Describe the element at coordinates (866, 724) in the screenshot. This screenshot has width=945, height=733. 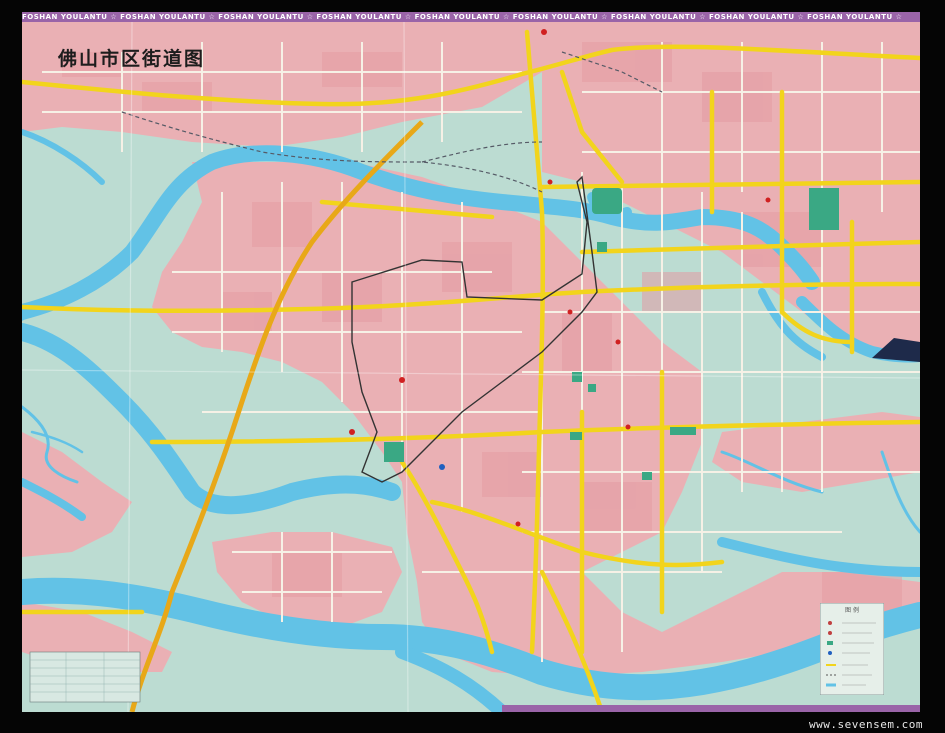
I see `watermark: www.sevensem.com` at that location.